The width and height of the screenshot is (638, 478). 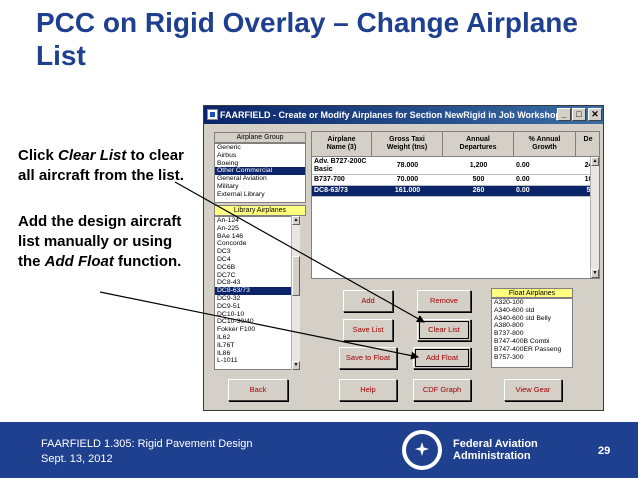 What do you see at coordinates (79, 261) in the screenshot?
I see `instruction-emphasis: Add Float` at bounding box center [79, 261].